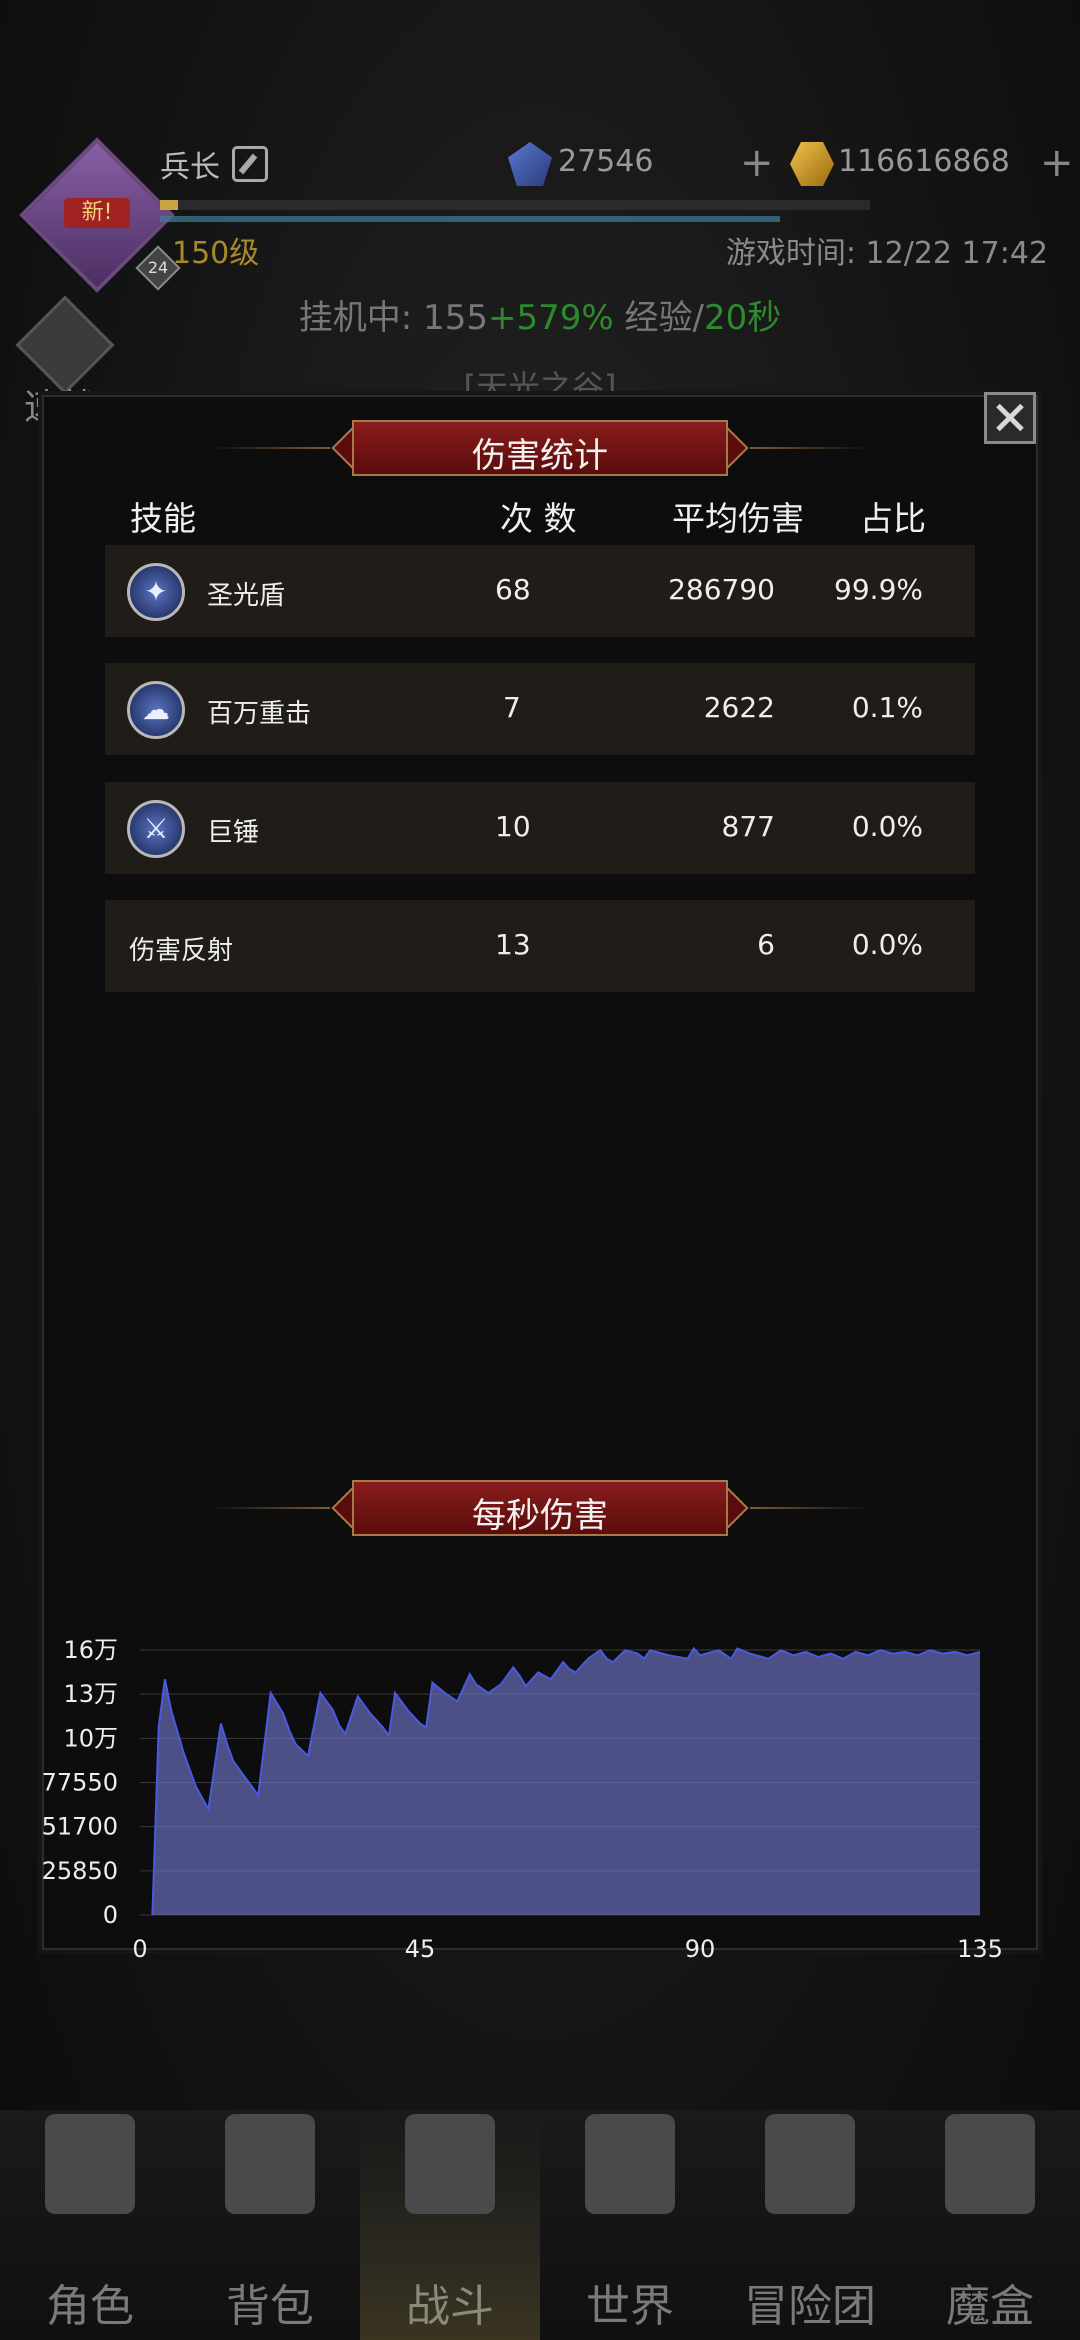 The width and height of the screenshot is (1080, 2340). What do you see at coordinates (757, 163) in the screenshot?
I see `add-gem-button: +` at bounding box center [757, 163].